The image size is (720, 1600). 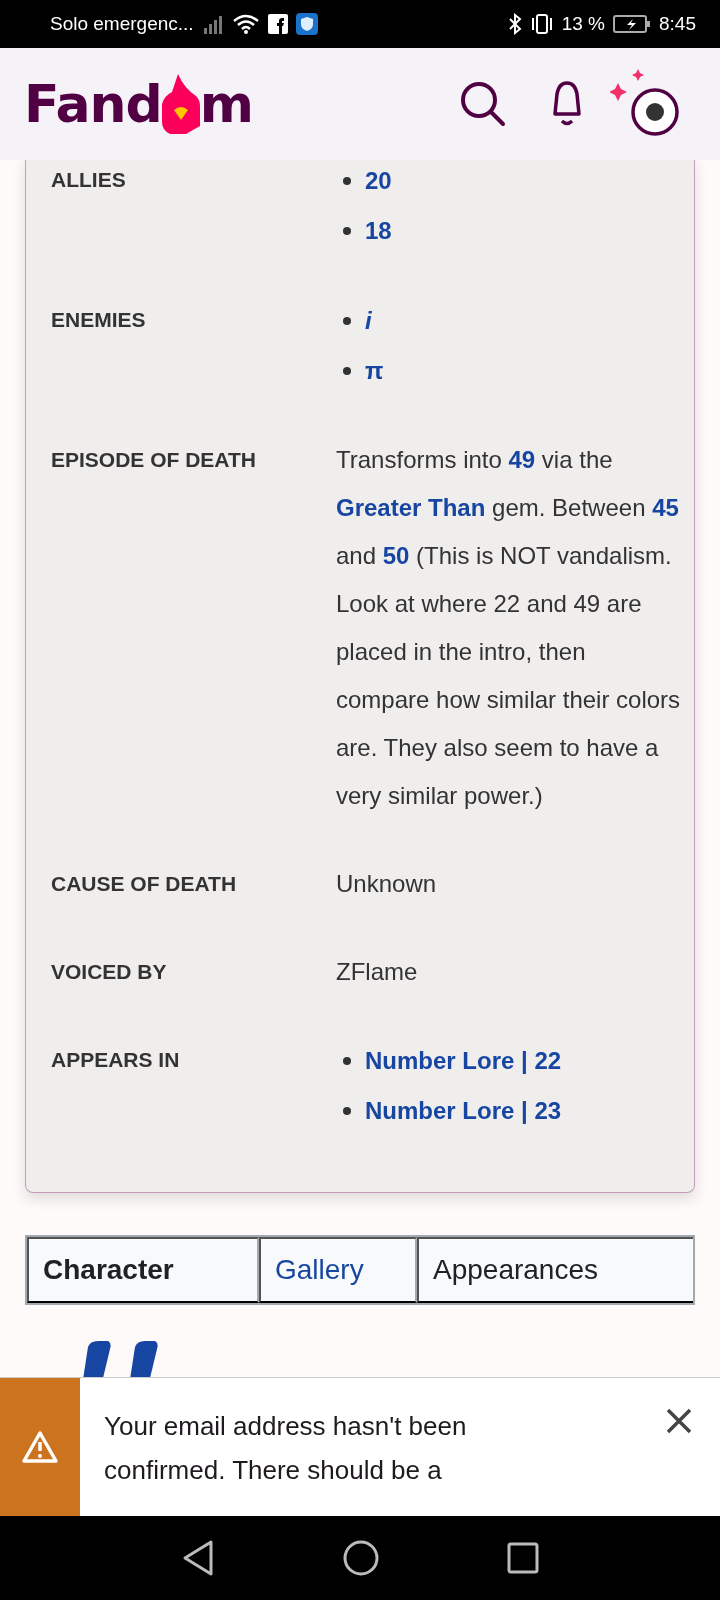 What do you see at coordinates (93, 104) in the screenshot?
I see `logo-text: Fand` at bounding box center [93, 104].